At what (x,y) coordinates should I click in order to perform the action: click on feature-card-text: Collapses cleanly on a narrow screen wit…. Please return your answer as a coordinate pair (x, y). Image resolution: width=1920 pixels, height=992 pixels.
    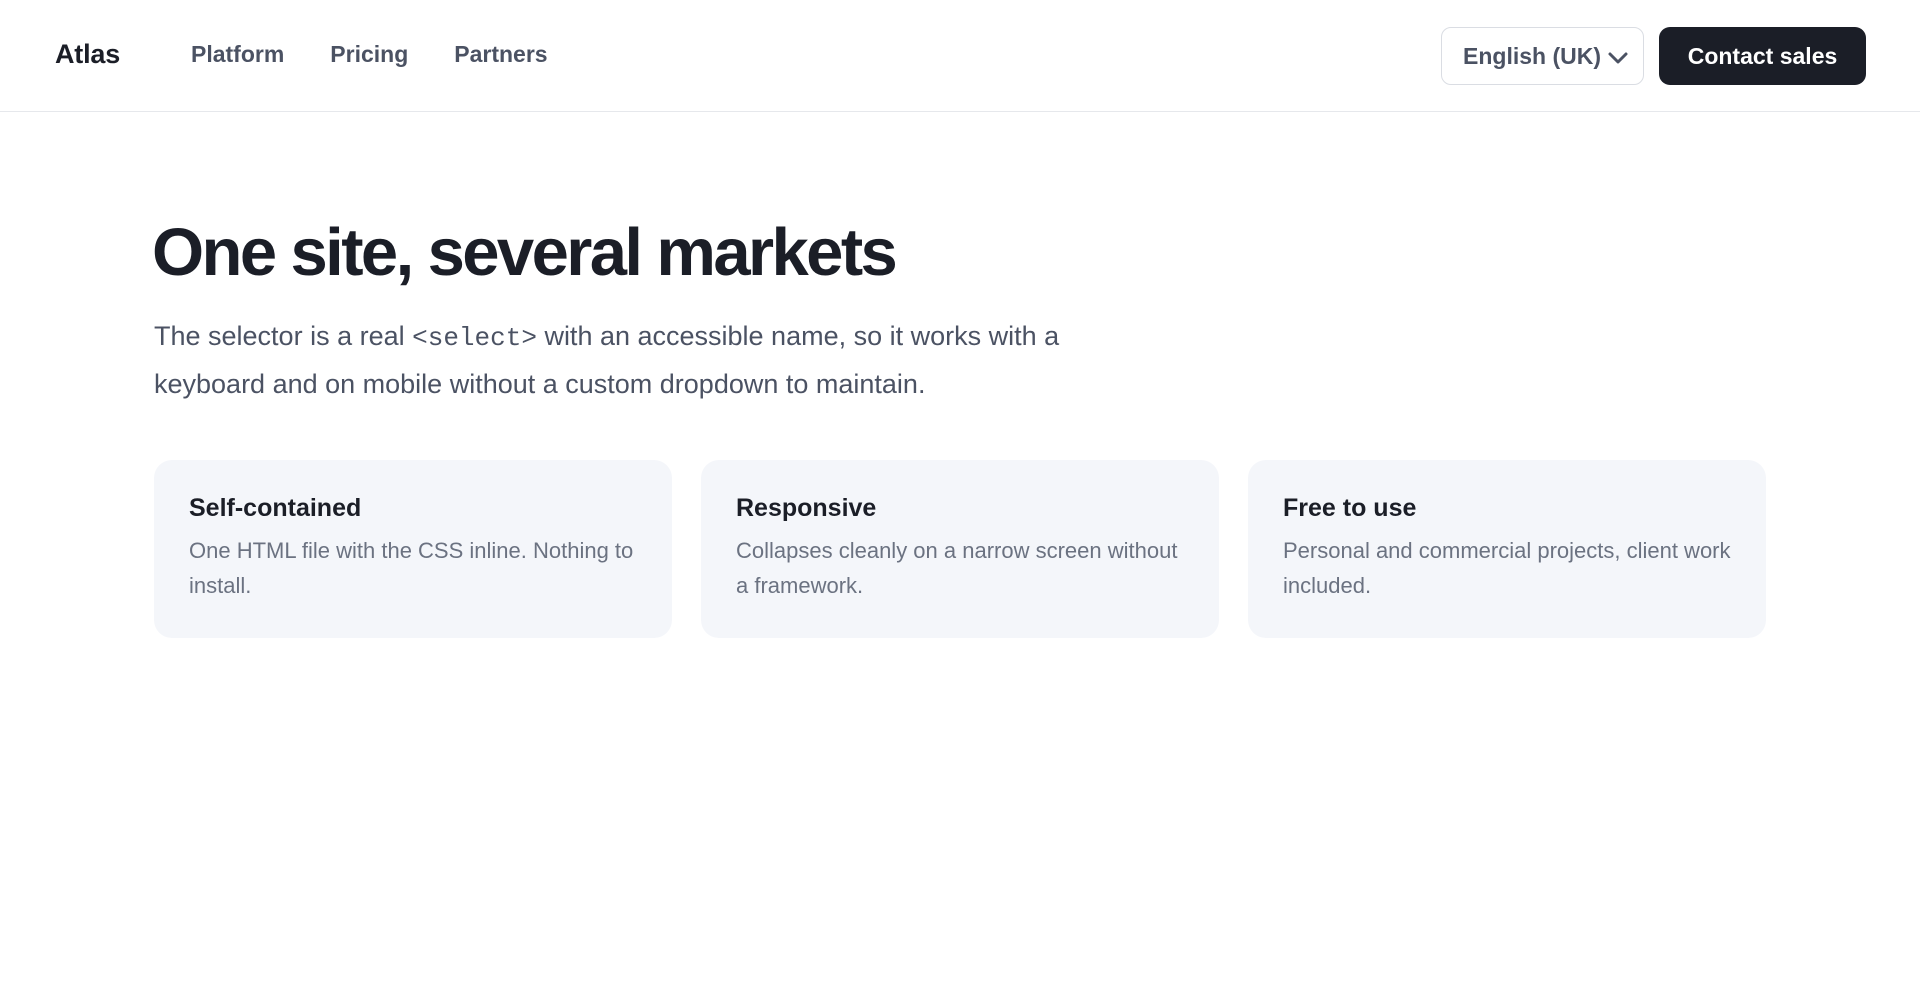
    Looking at the image, I should click on (957, 568).